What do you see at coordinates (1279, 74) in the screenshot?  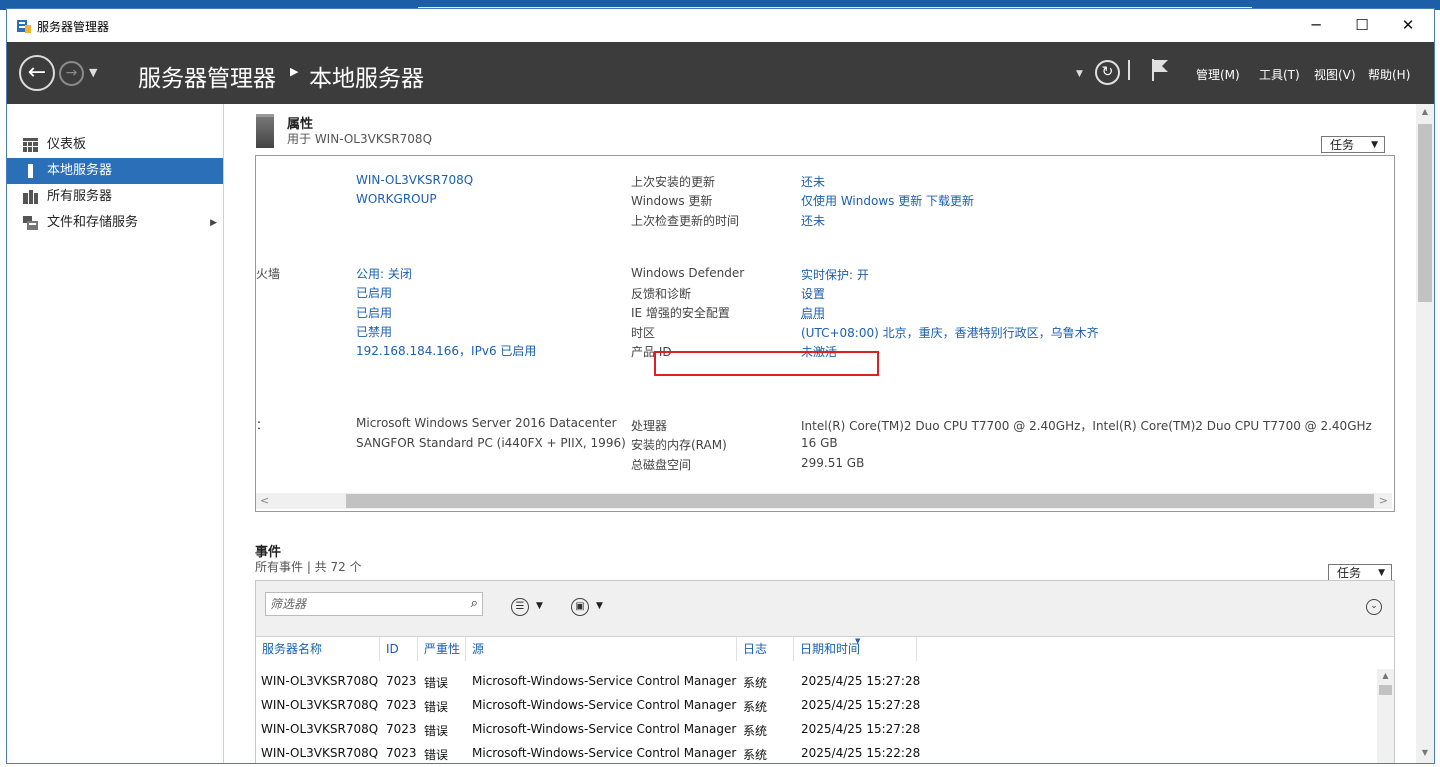 I see `menu-tools: 工具(T)` at bounding box center [1279, 74].